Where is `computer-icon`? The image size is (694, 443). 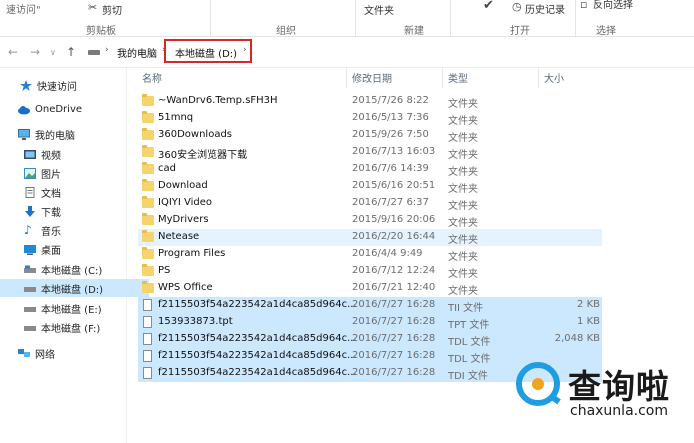
computer-icon is located at coordinates (24, 134).